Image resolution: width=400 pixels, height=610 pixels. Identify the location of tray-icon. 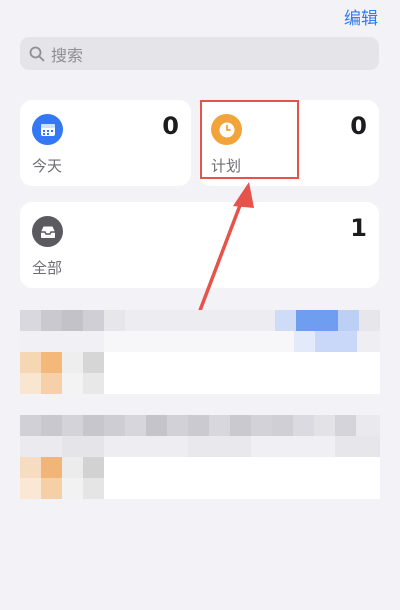
(47, 231).